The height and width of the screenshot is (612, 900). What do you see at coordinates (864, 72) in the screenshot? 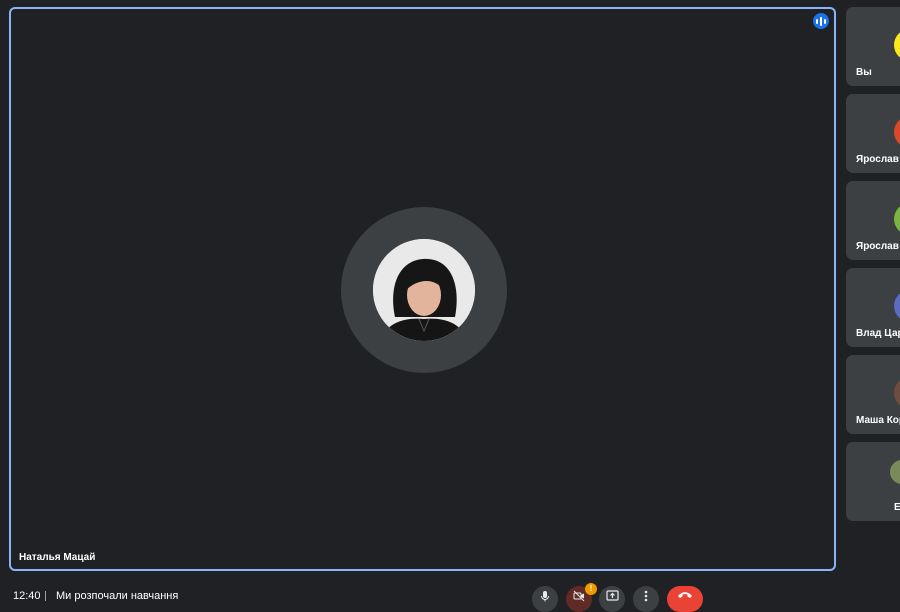
I see `participant-name: Вы` at bounding box center [864, 72].